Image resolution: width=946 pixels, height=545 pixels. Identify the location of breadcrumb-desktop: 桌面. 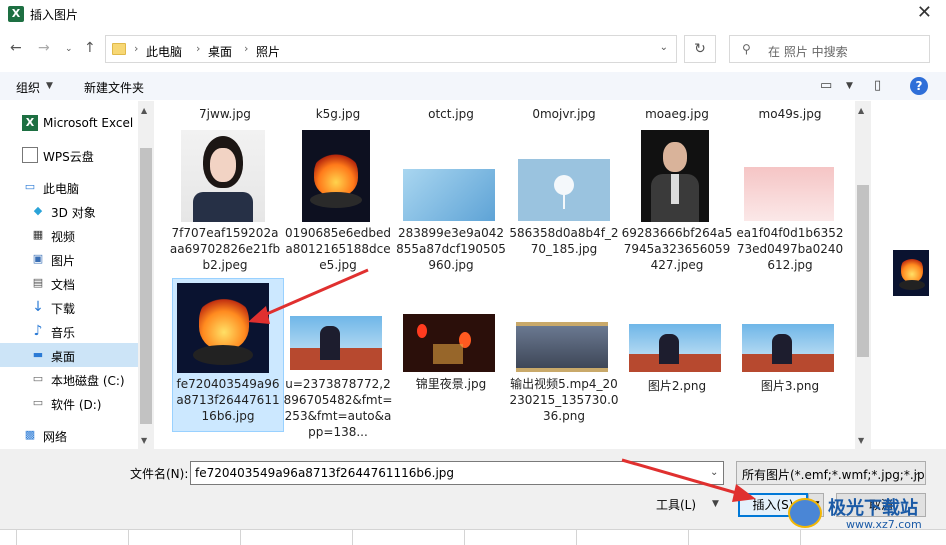
(220, 51).